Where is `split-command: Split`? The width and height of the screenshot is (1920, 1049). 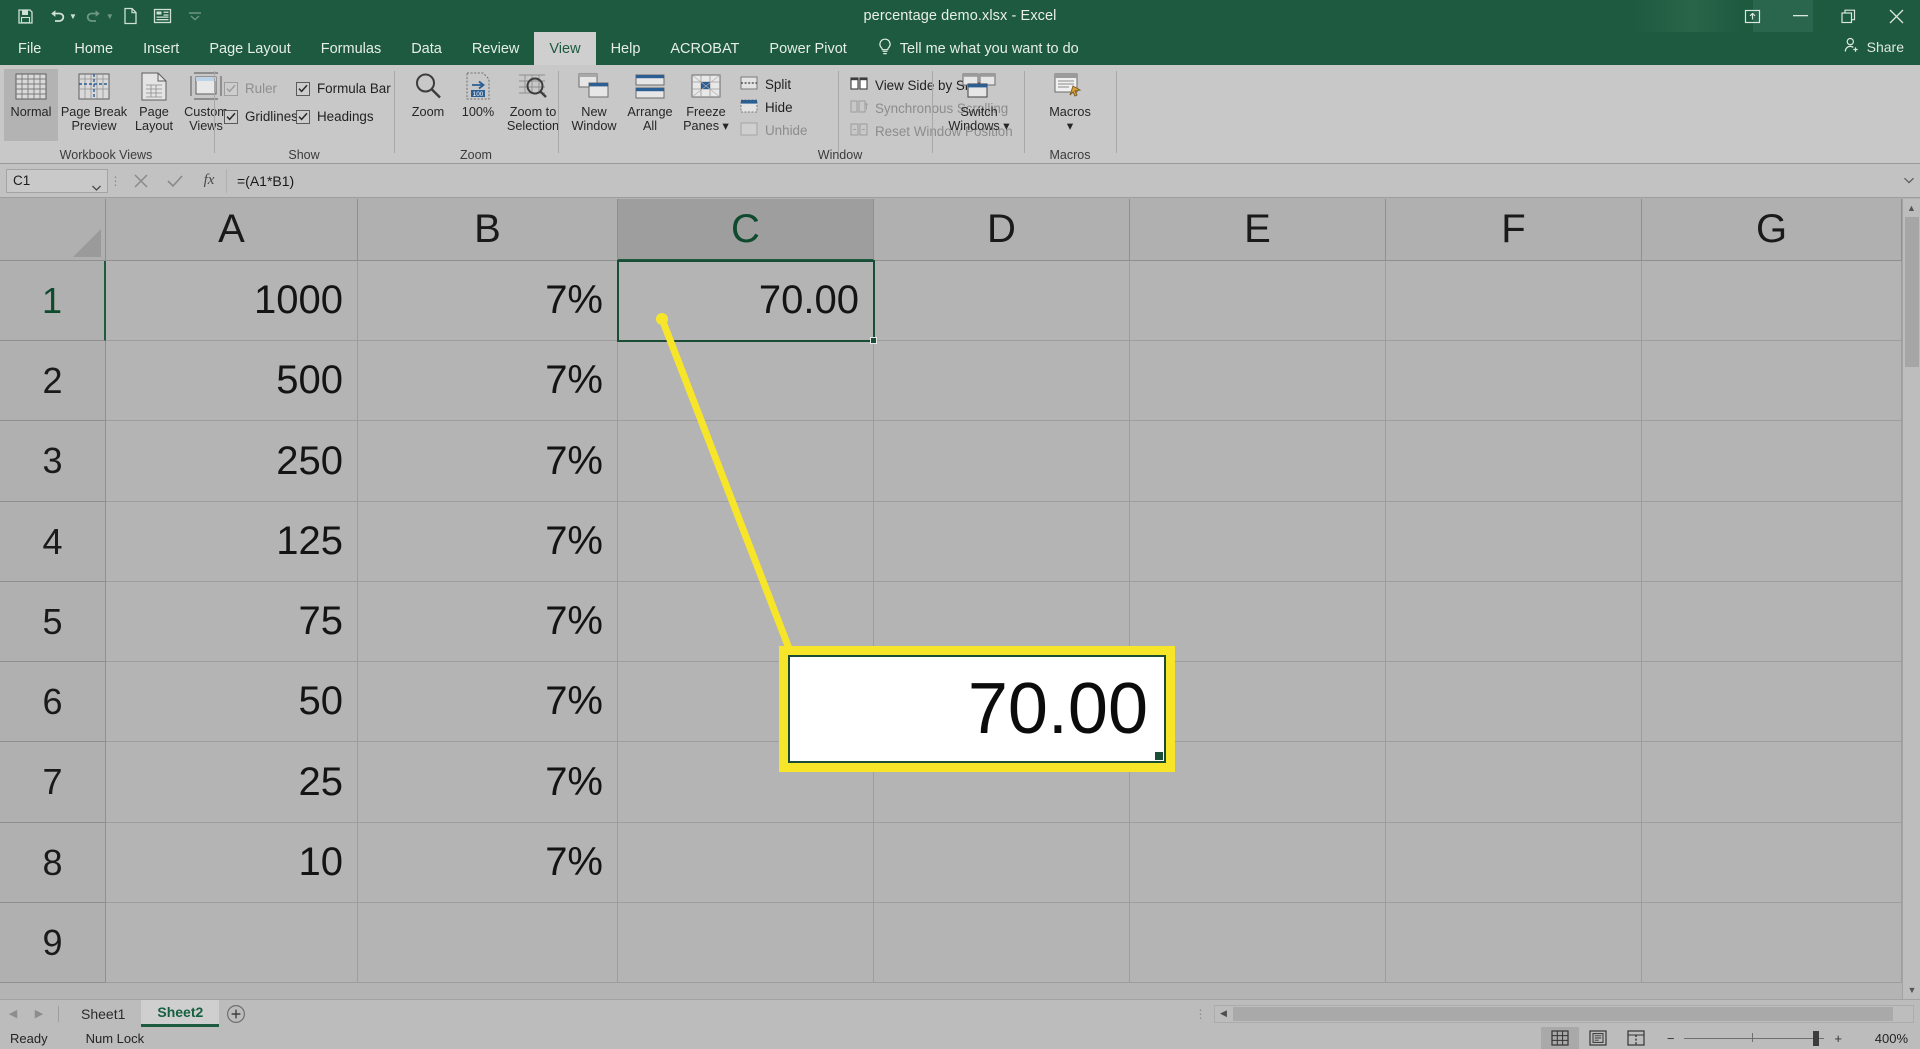
split-command: Split is located at coordinates (765, 84).